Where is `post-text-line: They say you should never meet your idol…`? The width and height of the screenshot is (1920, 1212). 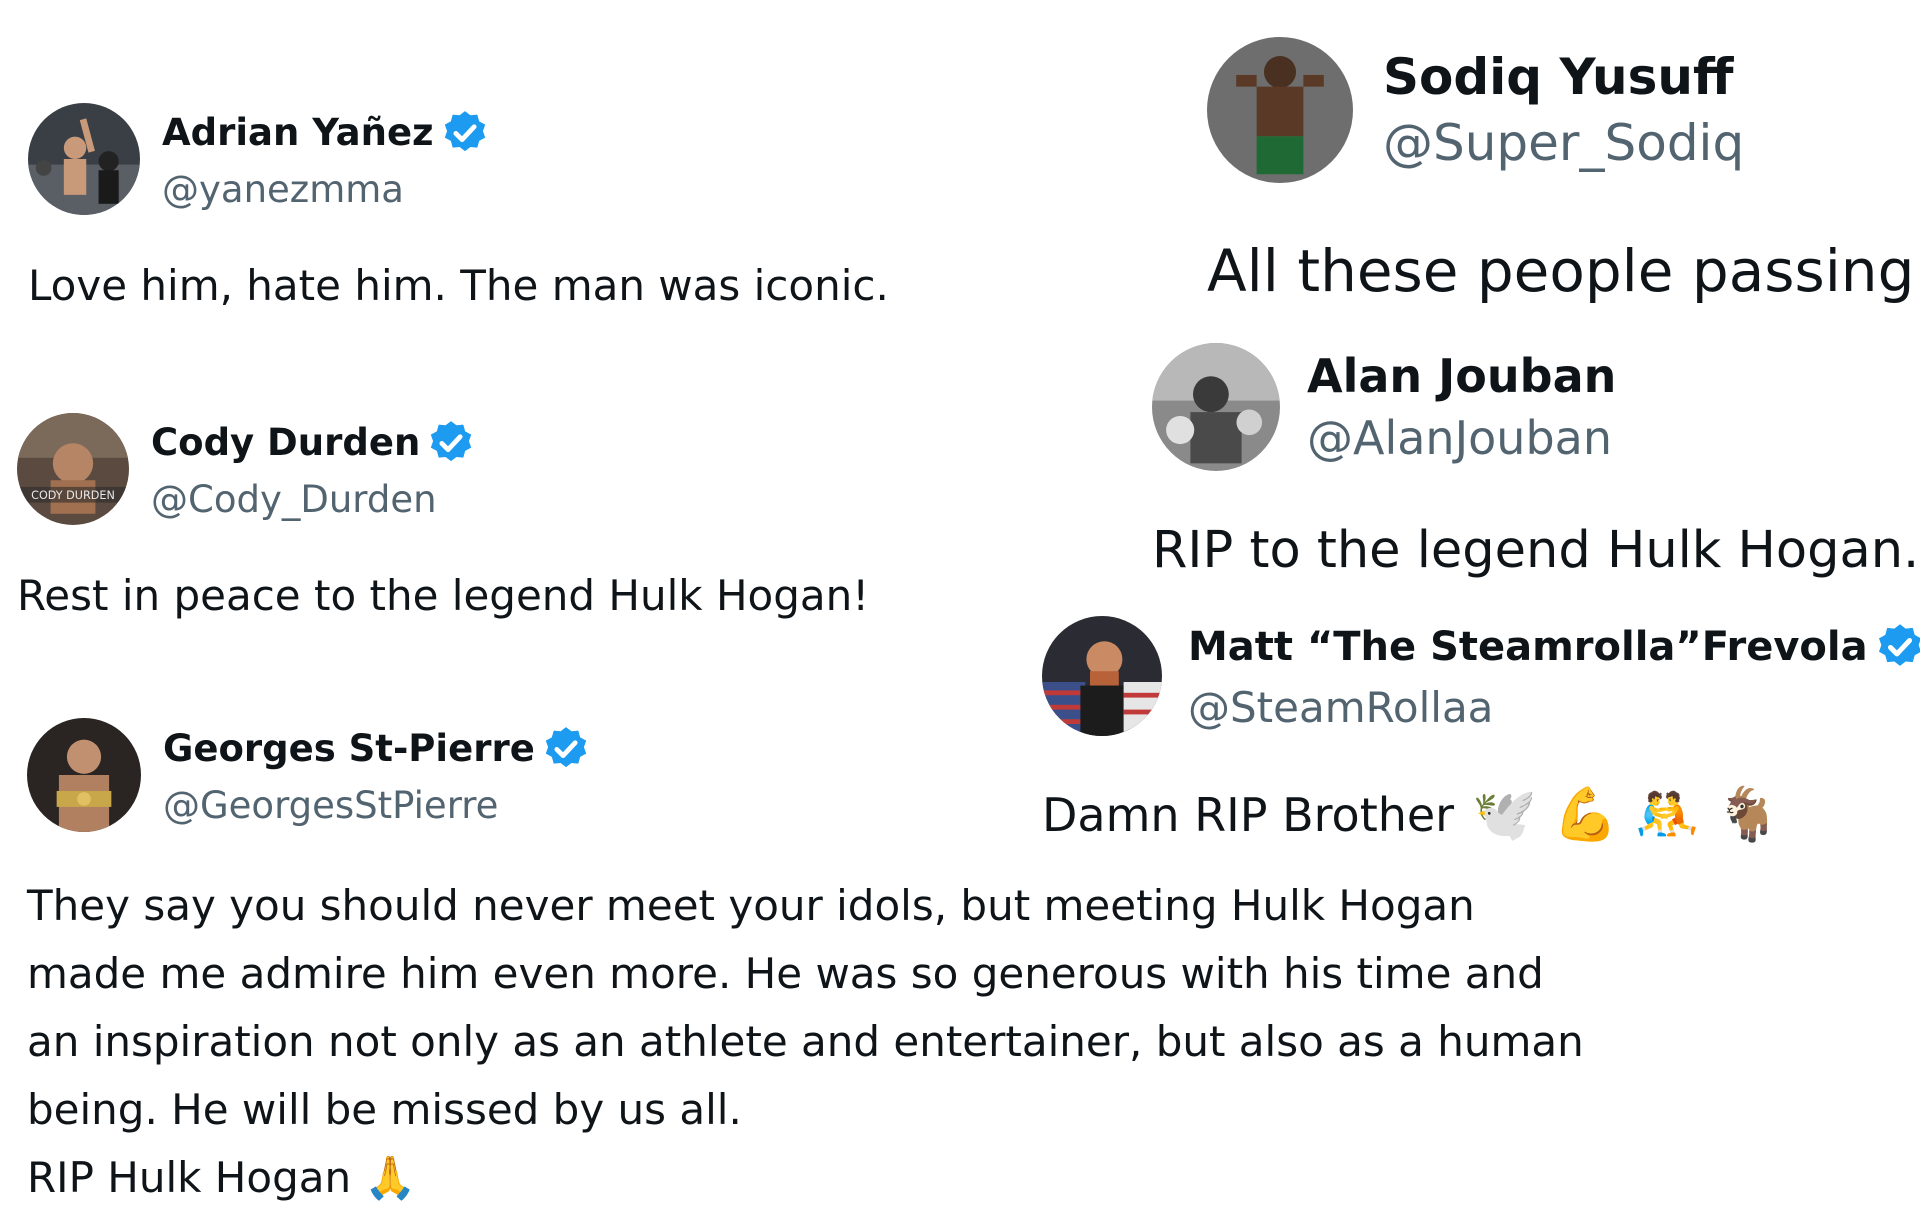 post-text-line: They say you should never meet your idol… is located at coordinates (751, 905).